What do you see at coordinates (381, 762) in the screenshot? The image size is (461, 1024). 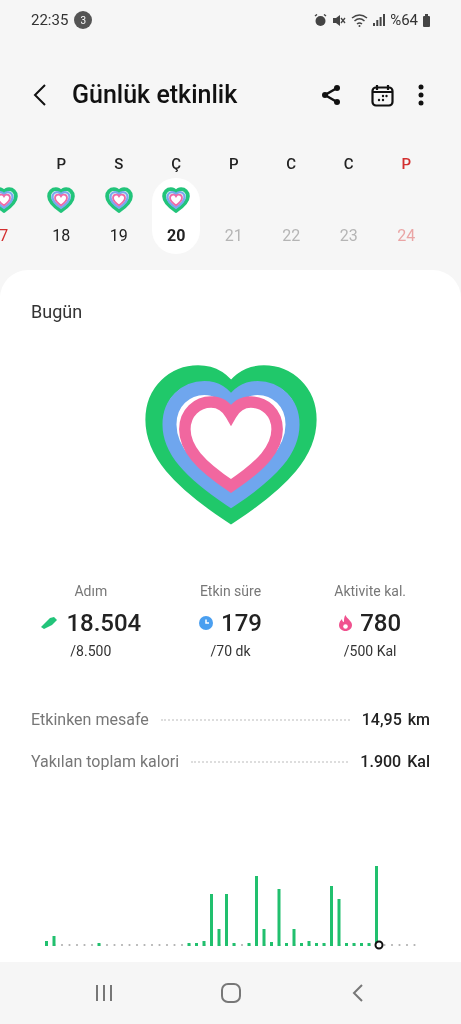 I see `metric-value: 1.900` at bounding box center [381, 762].